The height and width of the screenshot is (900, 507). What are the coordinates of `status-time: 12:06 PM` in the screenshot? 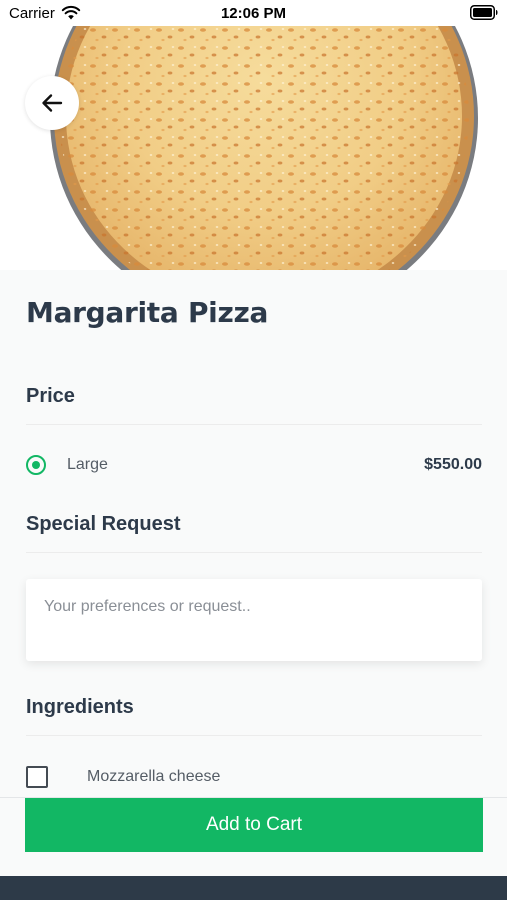 It's located at (253, 13).